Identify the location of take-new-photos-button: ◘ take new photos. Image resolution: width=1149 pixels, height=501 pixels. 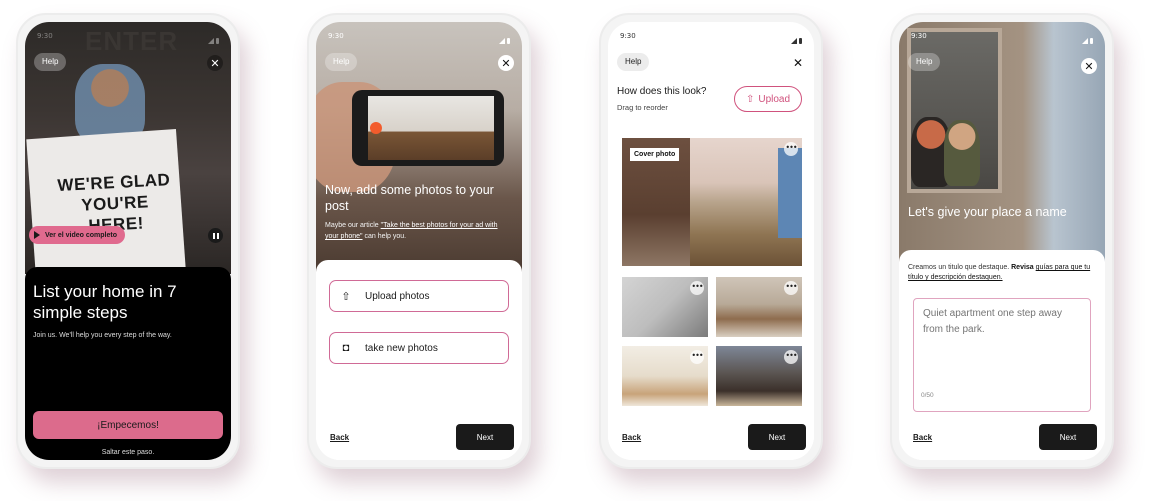
(419, 348).